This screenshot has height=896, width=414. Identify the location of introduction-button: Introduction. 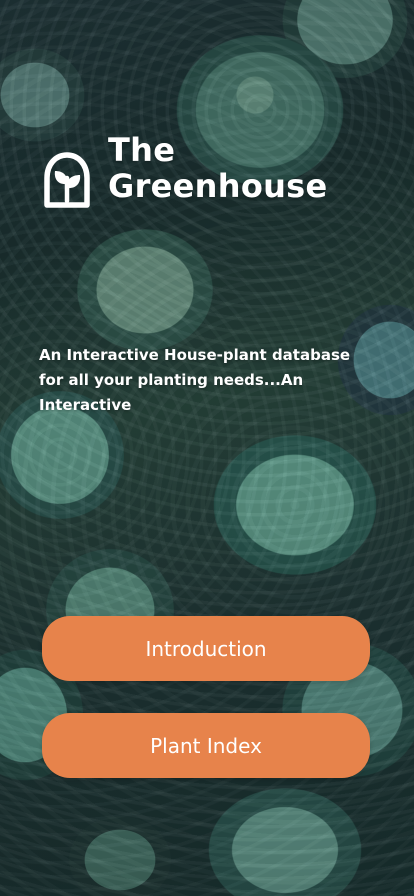
(206, 648).